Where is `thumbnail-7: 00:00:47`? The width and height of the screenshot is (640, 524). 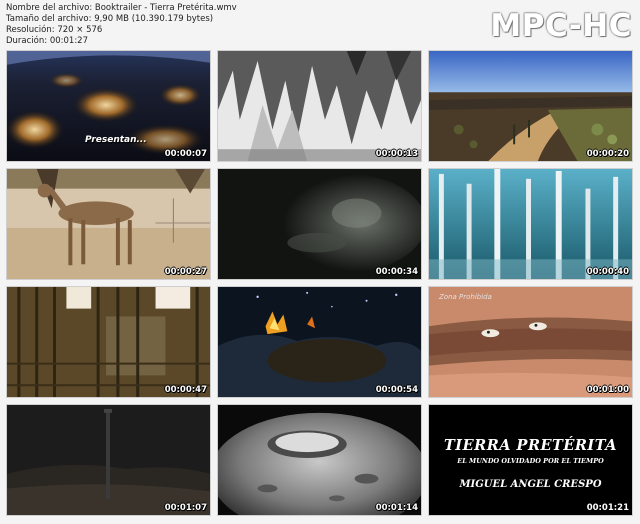 thumbnail-7: 00:00:47 is located at coordinates (108, 342).